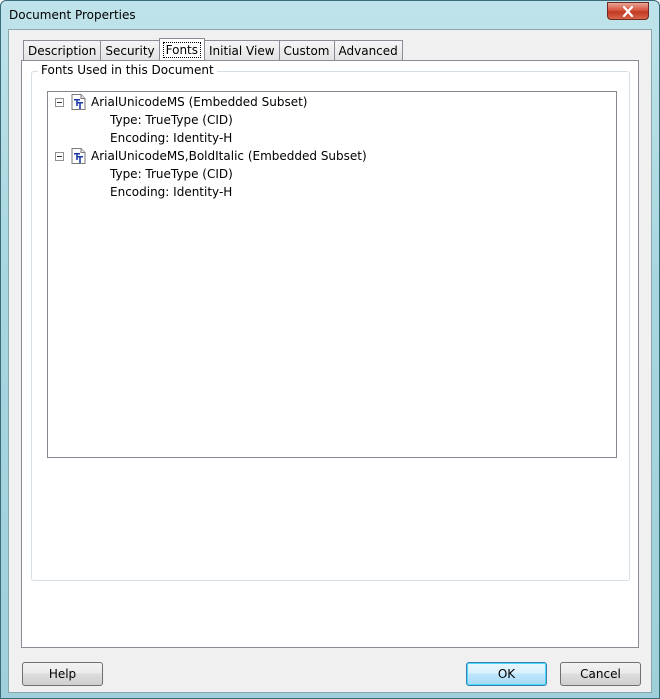 Image resolution: width=660 pixels, height=699 pixels. I want to click on tab-initial-view: Initial View, so click(242, 50).